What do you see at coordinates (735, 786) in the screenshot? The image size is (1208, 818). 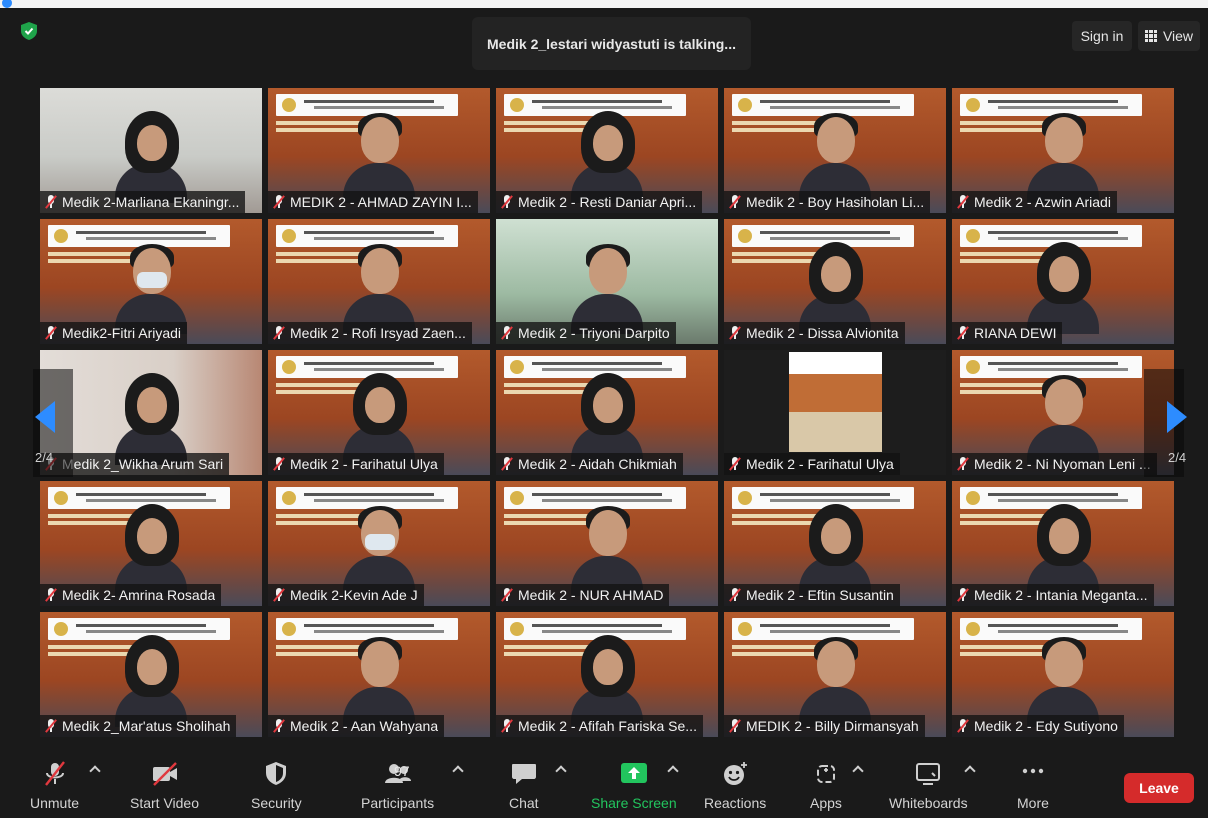 I see `reactions-button: Reactions` at bounding box center [735, 786].